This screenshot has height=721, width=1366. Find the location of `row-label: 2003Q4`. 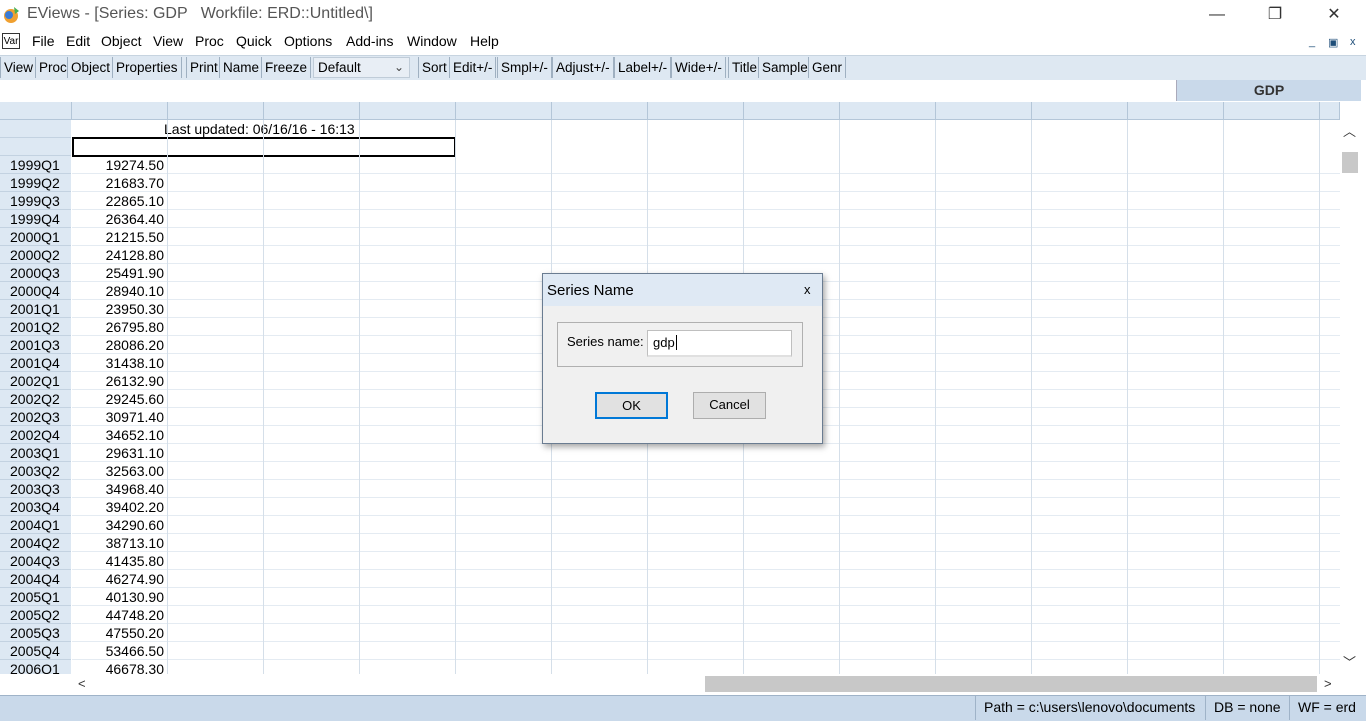

row-label: 2003Q4 is located at coordinates (35, 507).